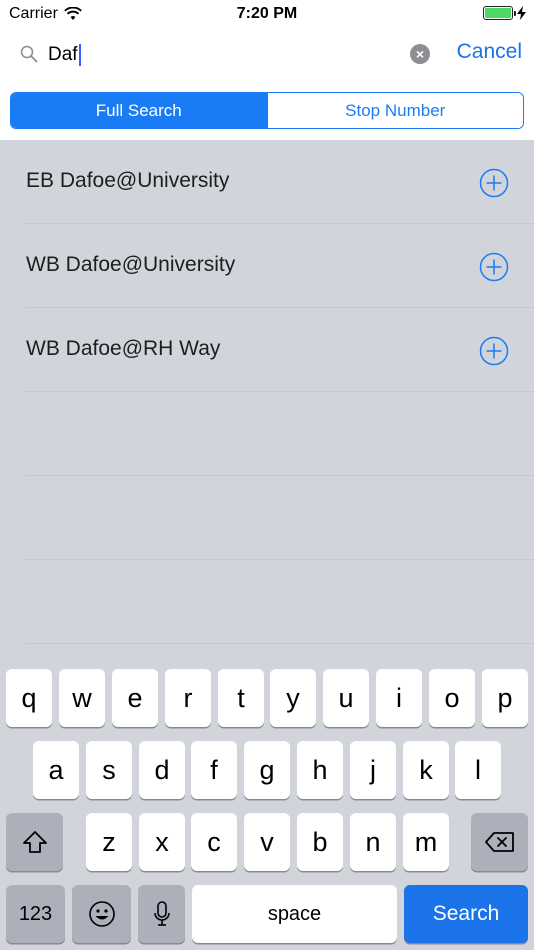  Describe the element at coordinates (505, 698) in the screenshot. I see `key-p: p` at that location.